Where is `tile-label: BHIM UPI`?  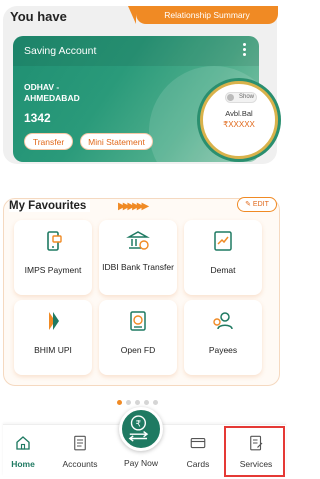
tile-label: BHIM UPI is located at coordinates (53, 350).